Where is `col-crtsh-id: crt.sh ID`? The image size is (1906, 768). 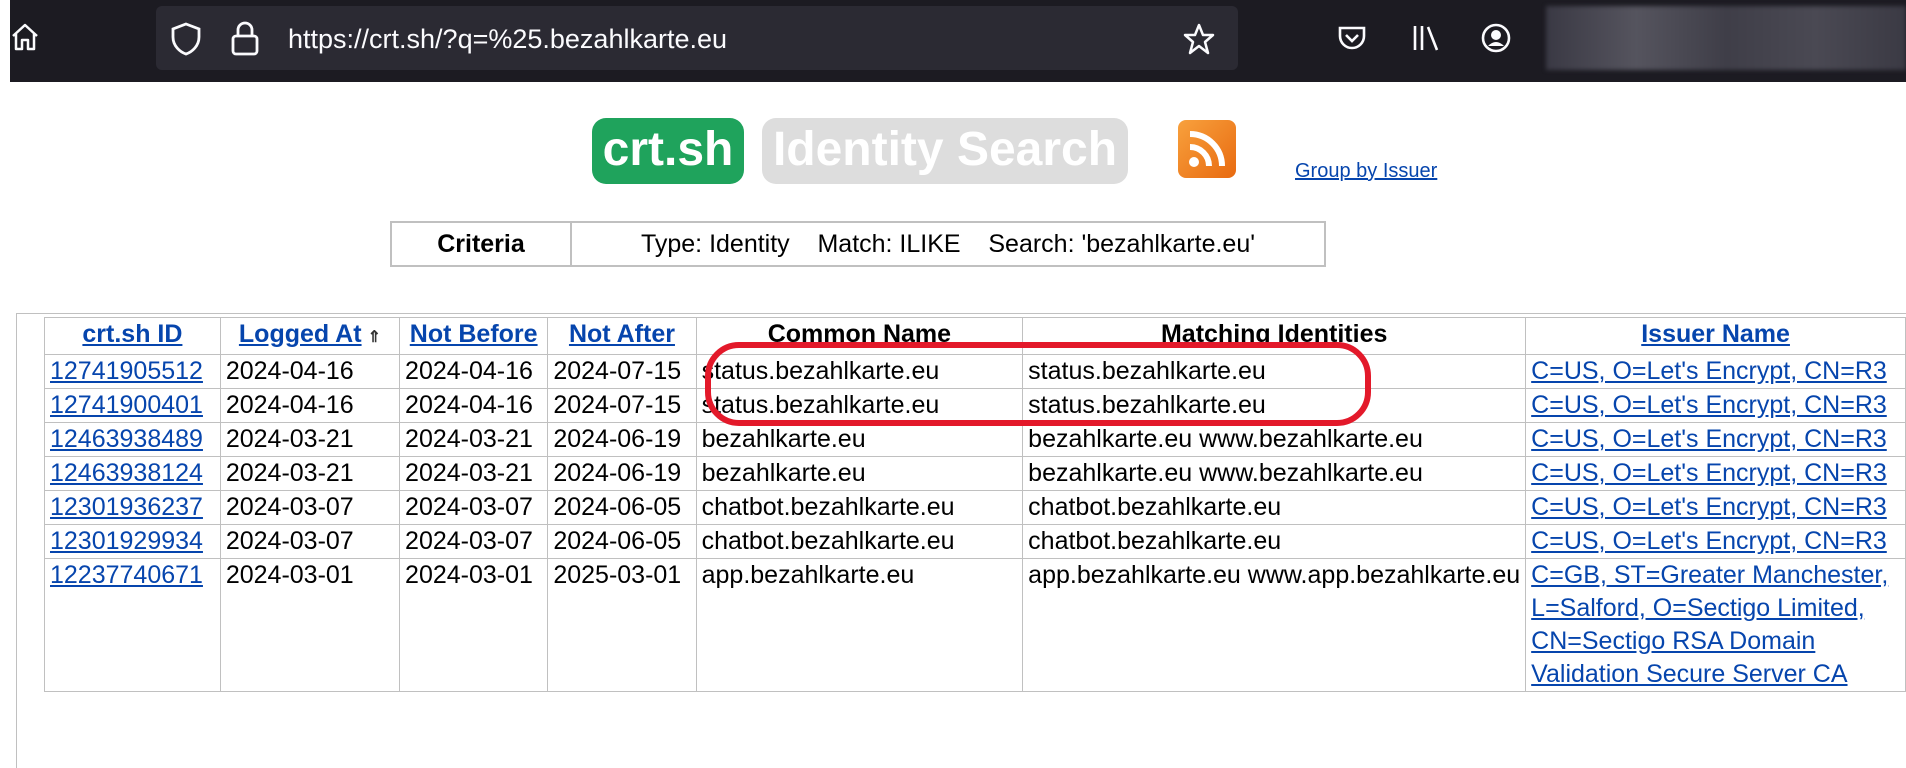 col-crtsh-id: crt.sh ID is located at coordinates (132, 336).